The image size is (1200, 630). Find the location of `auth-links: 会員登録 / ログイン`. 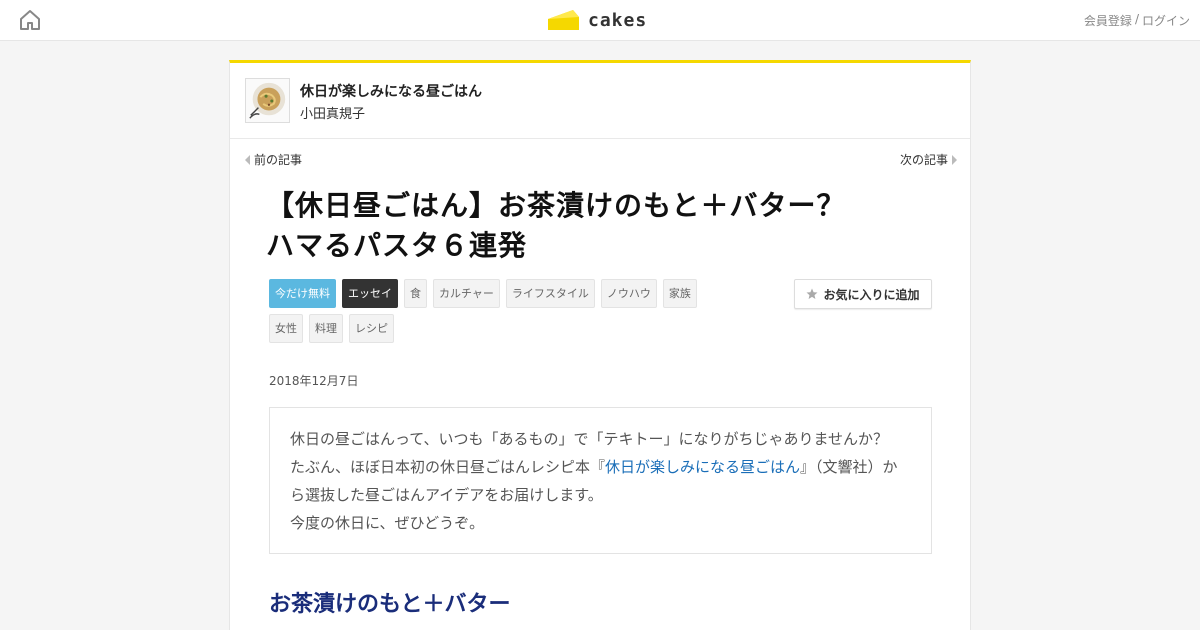

auth-links: 会員登録 / ログイン is located at coordinates (1137, 20).